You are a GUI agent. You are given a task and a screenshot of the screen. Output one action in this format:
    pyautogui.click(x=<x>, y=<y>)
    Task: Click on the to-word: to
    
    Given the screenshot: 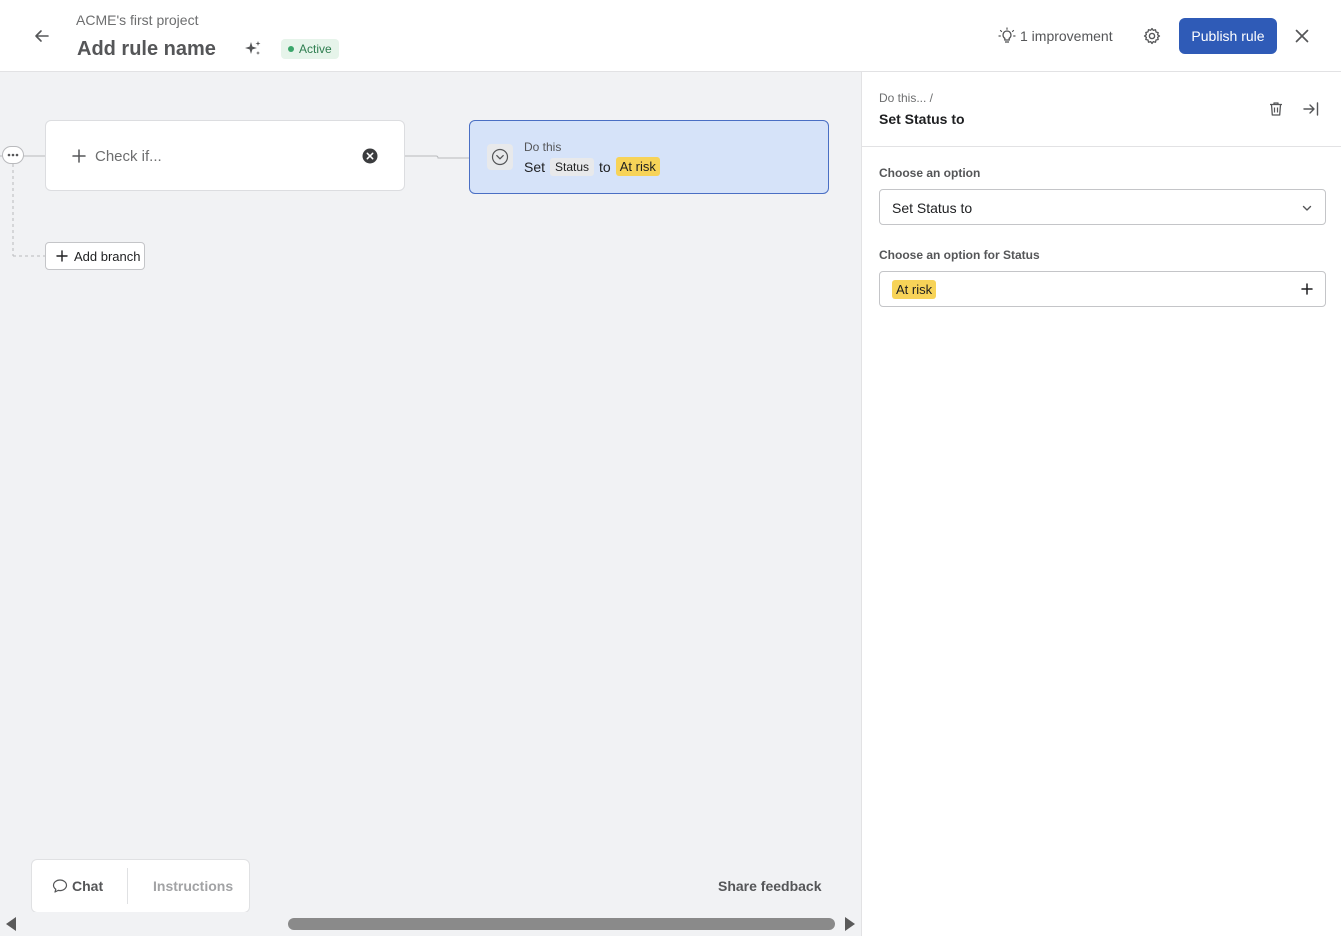 What is the action you would take?
    pyautogui.click(x=605, y=166)
    